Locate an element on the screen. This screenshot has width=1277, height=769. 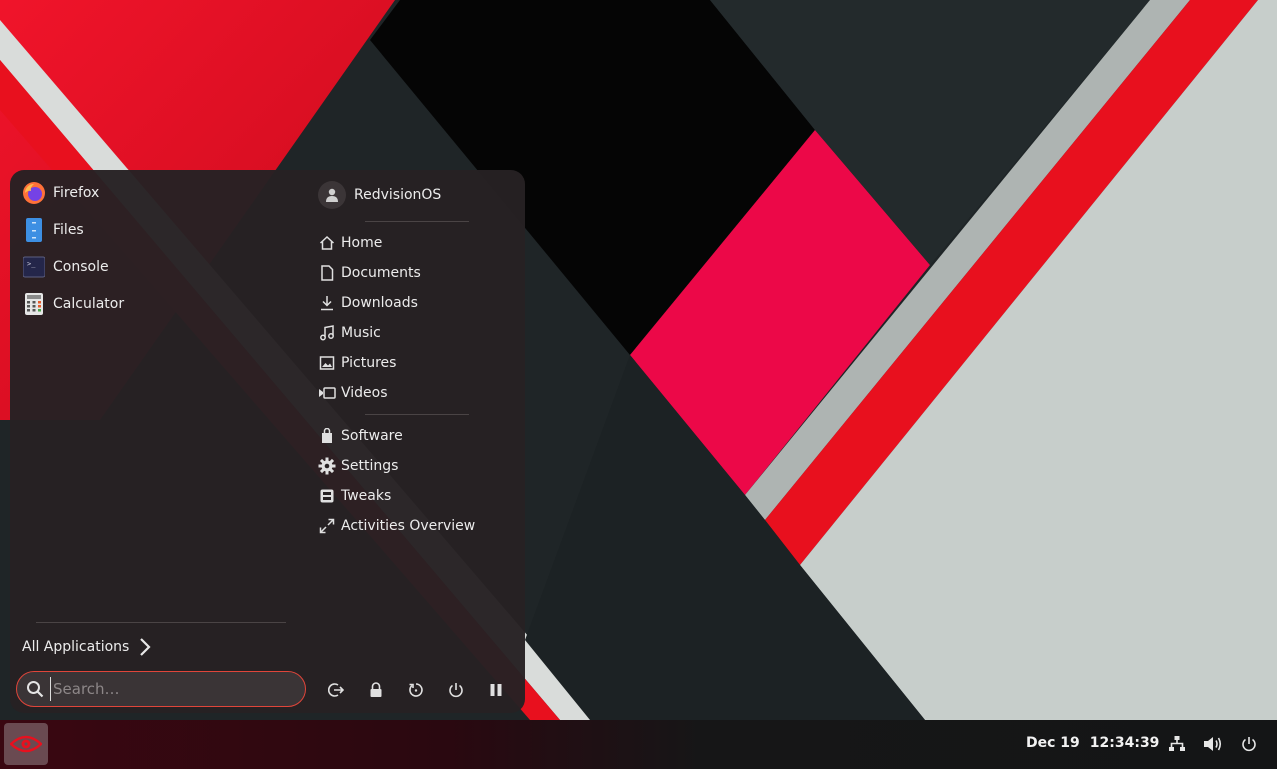
all-applications-label: All Applications is located at coordinates (76, 647).